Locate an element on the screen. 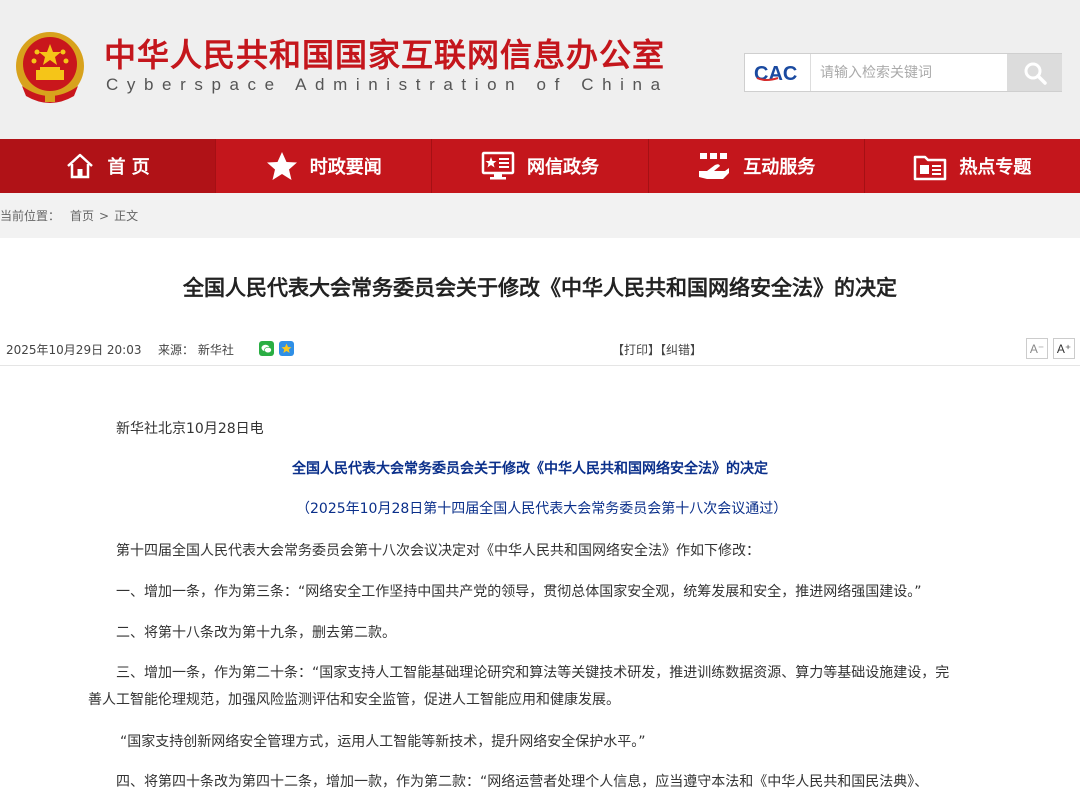 The image size is (1080, 793). cac-logo-text: CAC is located at coordinates (775, 73).